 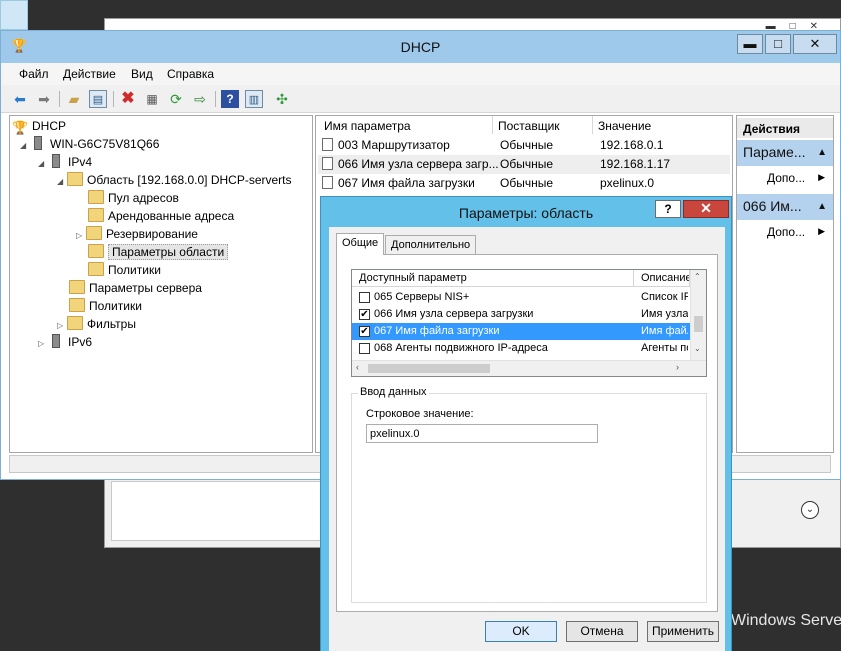 I want to click on actions-header: Действия, so click(x=785, y=128).